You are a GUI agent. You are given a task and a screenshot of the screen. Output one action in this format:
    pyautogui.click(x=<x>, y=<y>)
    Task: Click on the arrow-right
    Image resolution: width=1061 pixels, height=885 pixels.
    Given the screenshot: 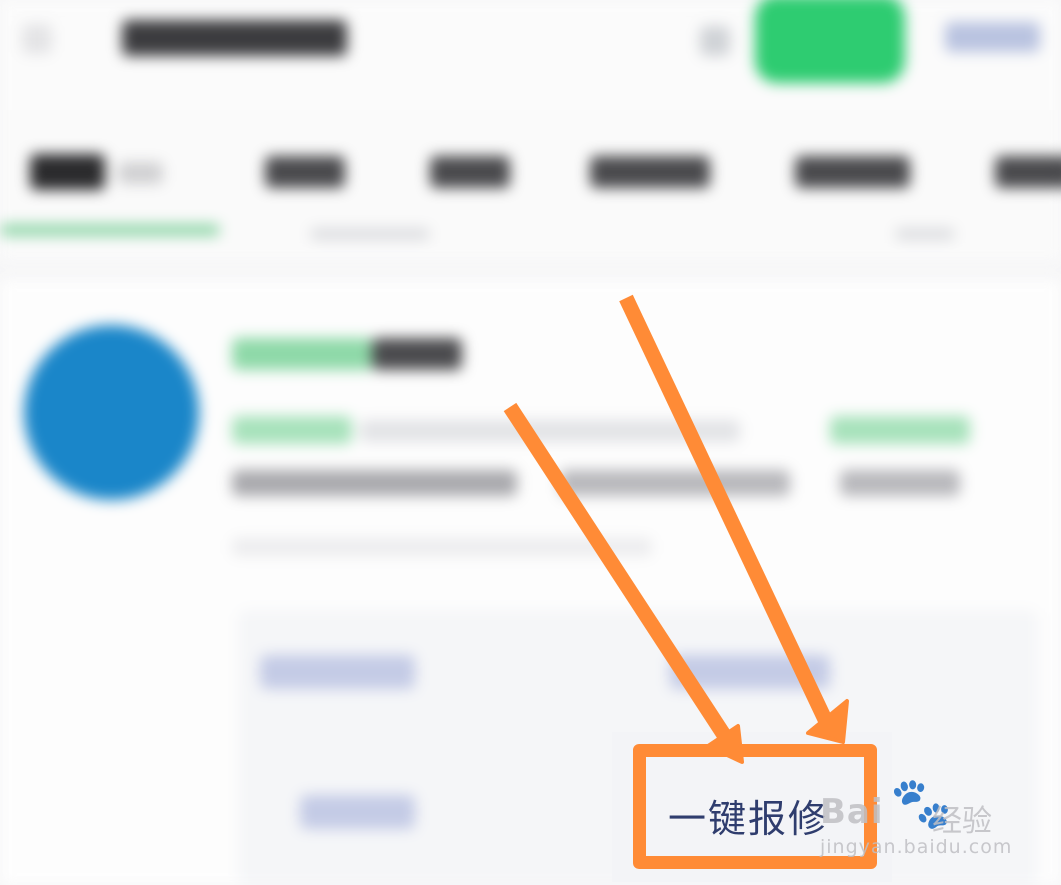 What is the action you would take?
    pyautogui.click(x=734, y=519)
    